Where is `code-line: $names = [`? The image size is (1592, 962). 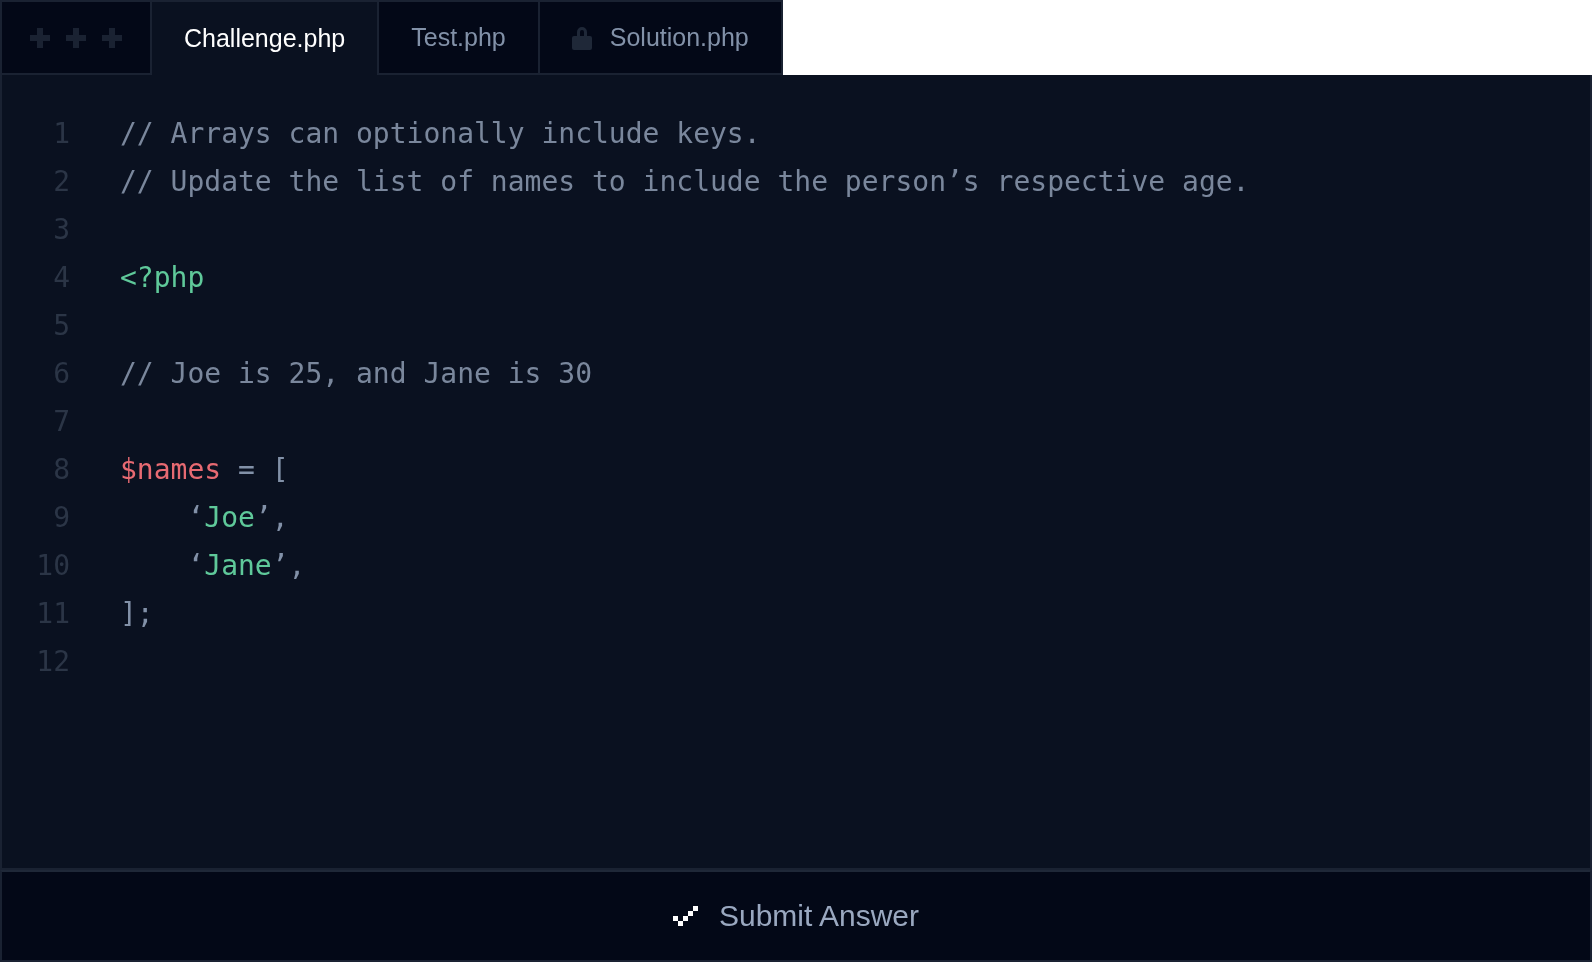
code-line: $names = [ is located at coordinates (204, 469).